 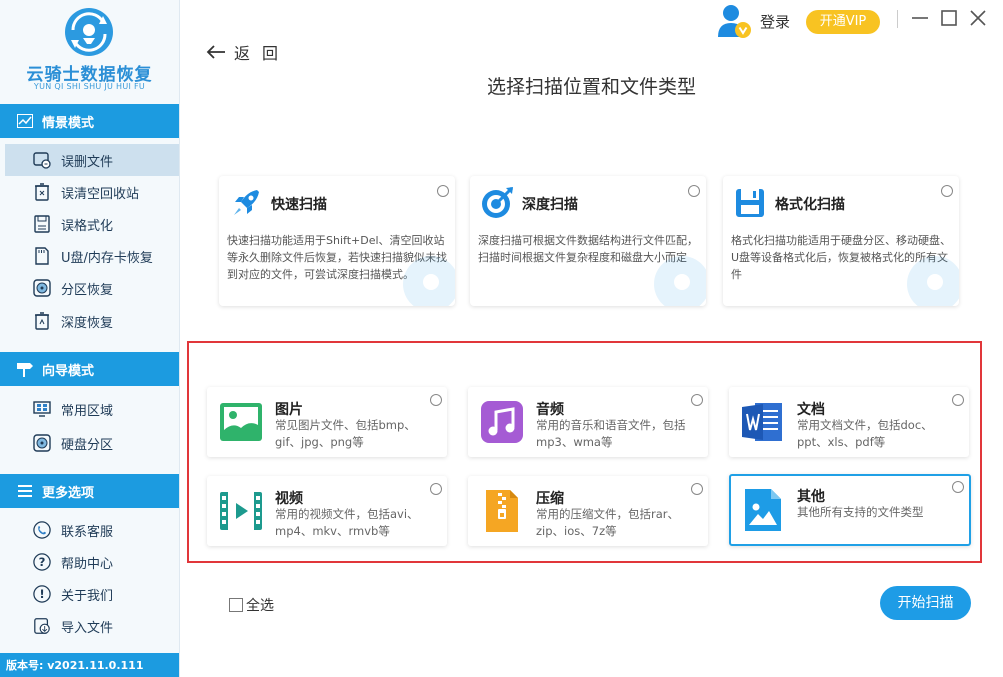 I want to click on sidebar-item-deleted-files: 误删文件, so click(x=92, y=160).